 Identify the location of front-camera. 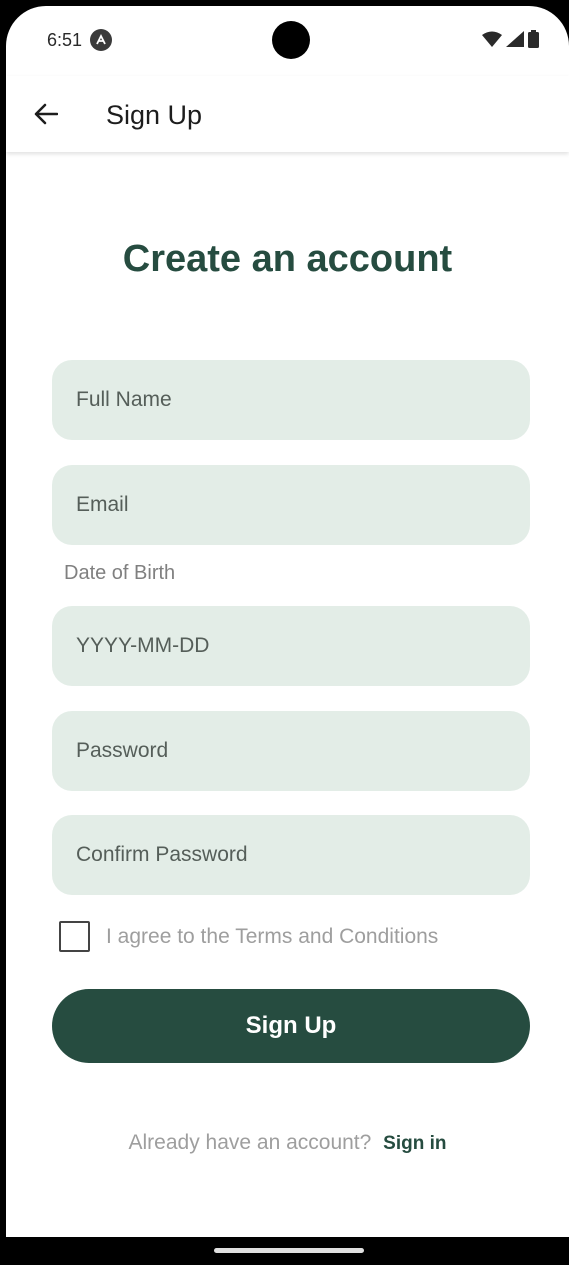
(291, 40).